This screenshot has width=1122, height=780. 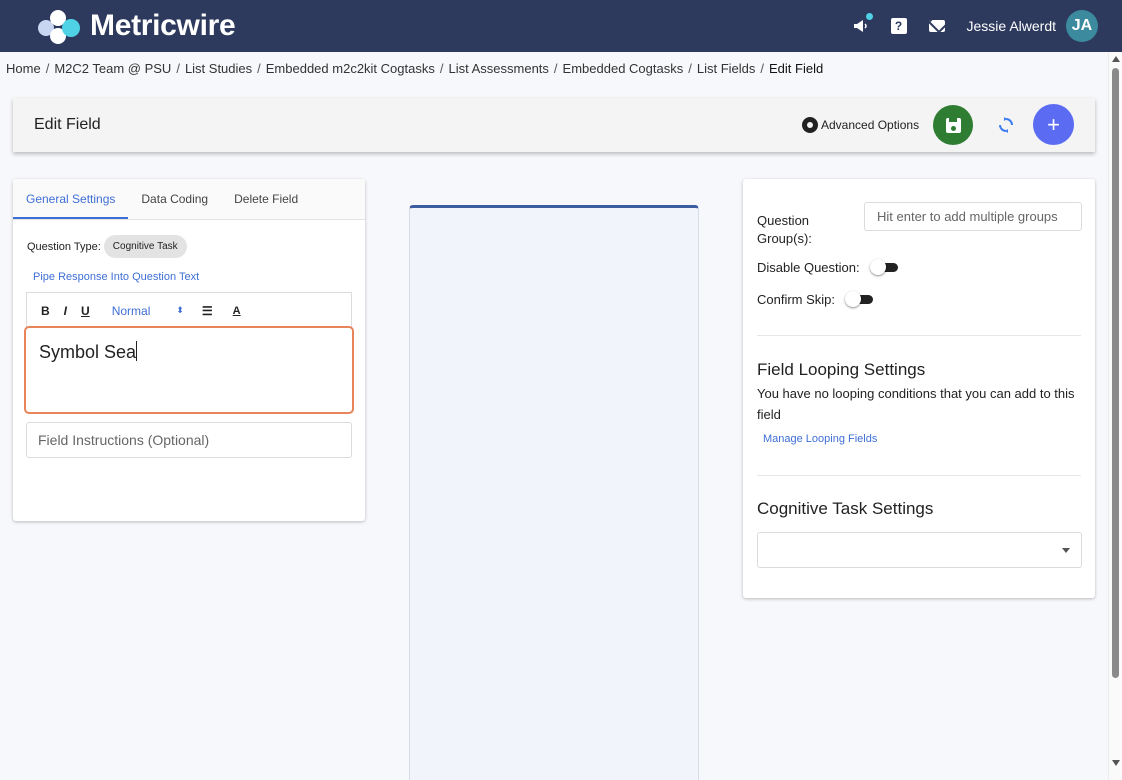 What do you see at coordinates (237, 311) in the screenshot?
I see `text-color-icon: A` at bounding box center [237, 311].